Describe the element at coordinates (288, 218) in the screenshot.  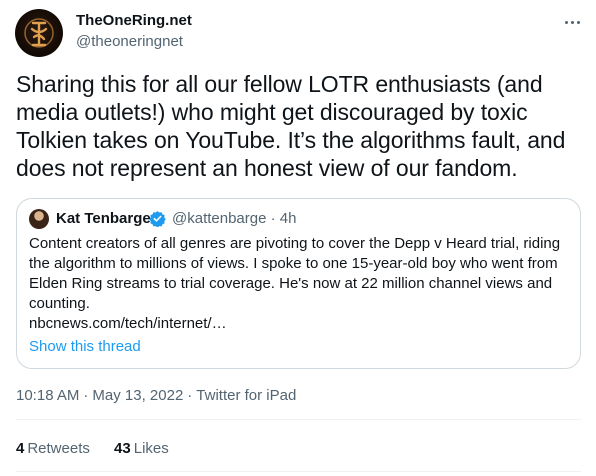
I see `quoted-time: 4h` at that location.